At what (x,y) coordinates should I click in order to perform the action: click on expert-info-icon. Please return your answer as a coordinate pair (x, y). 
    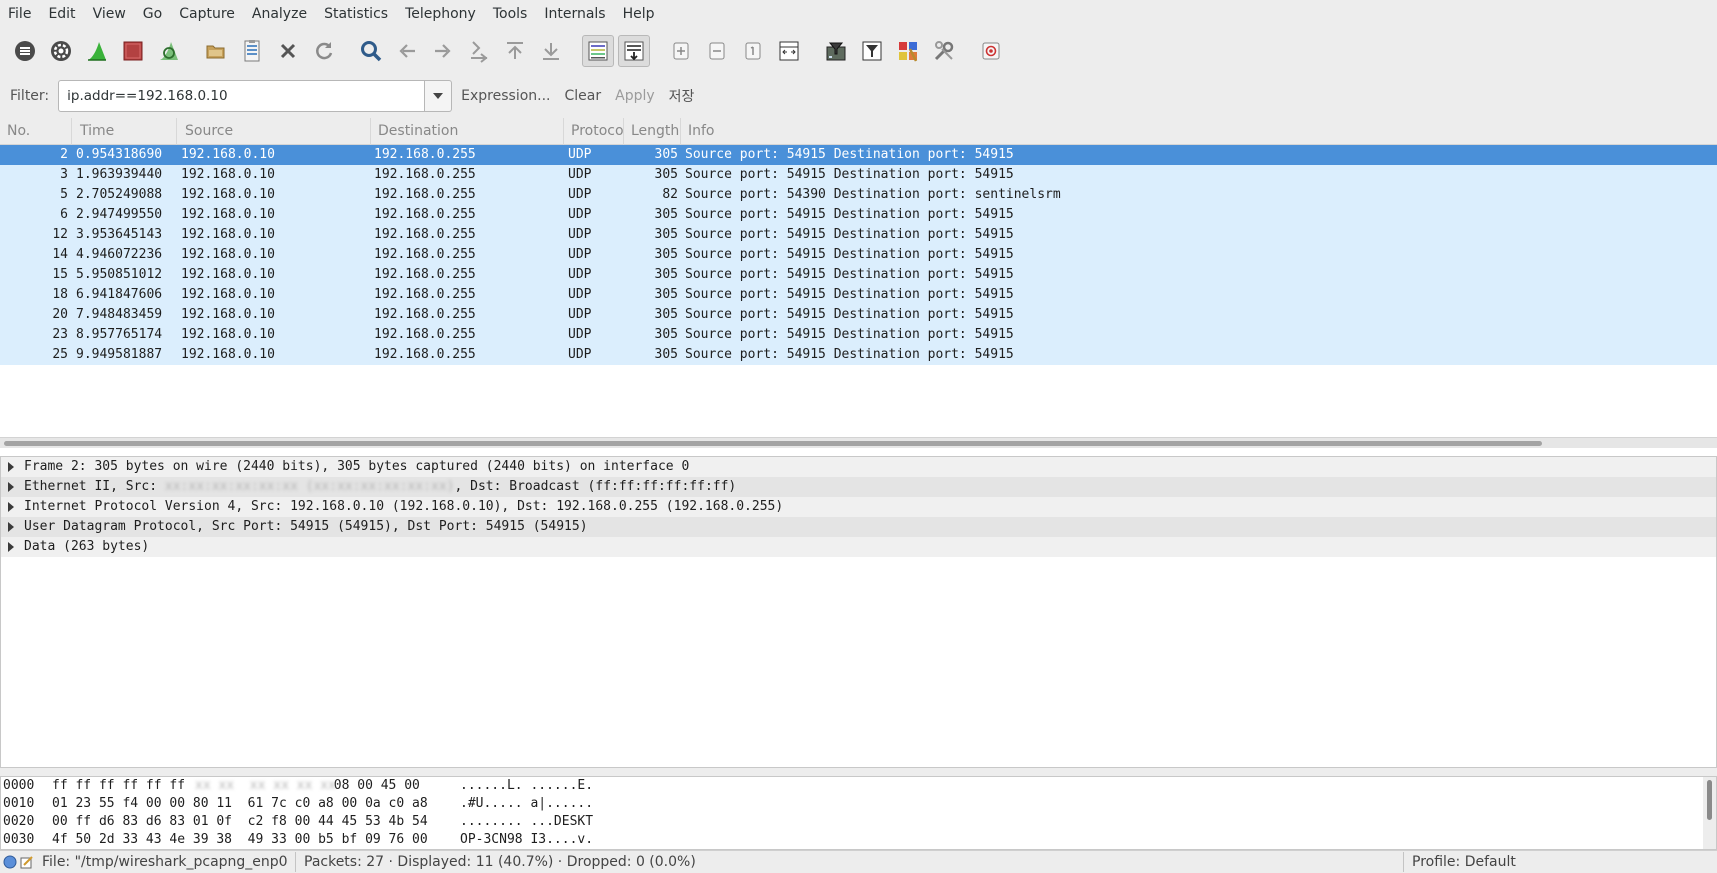
    Looking at the image, I should click on (10, 862).